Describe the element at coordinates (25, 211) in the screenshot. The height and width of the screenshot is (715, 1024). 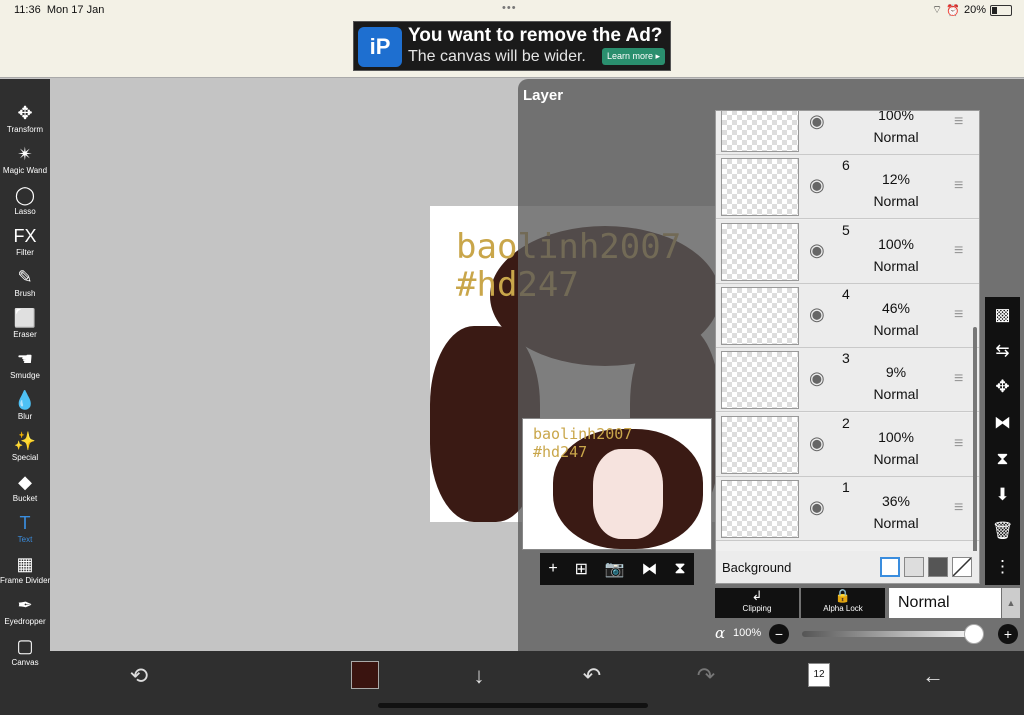
I see `tool-label: Lasso` at that location.